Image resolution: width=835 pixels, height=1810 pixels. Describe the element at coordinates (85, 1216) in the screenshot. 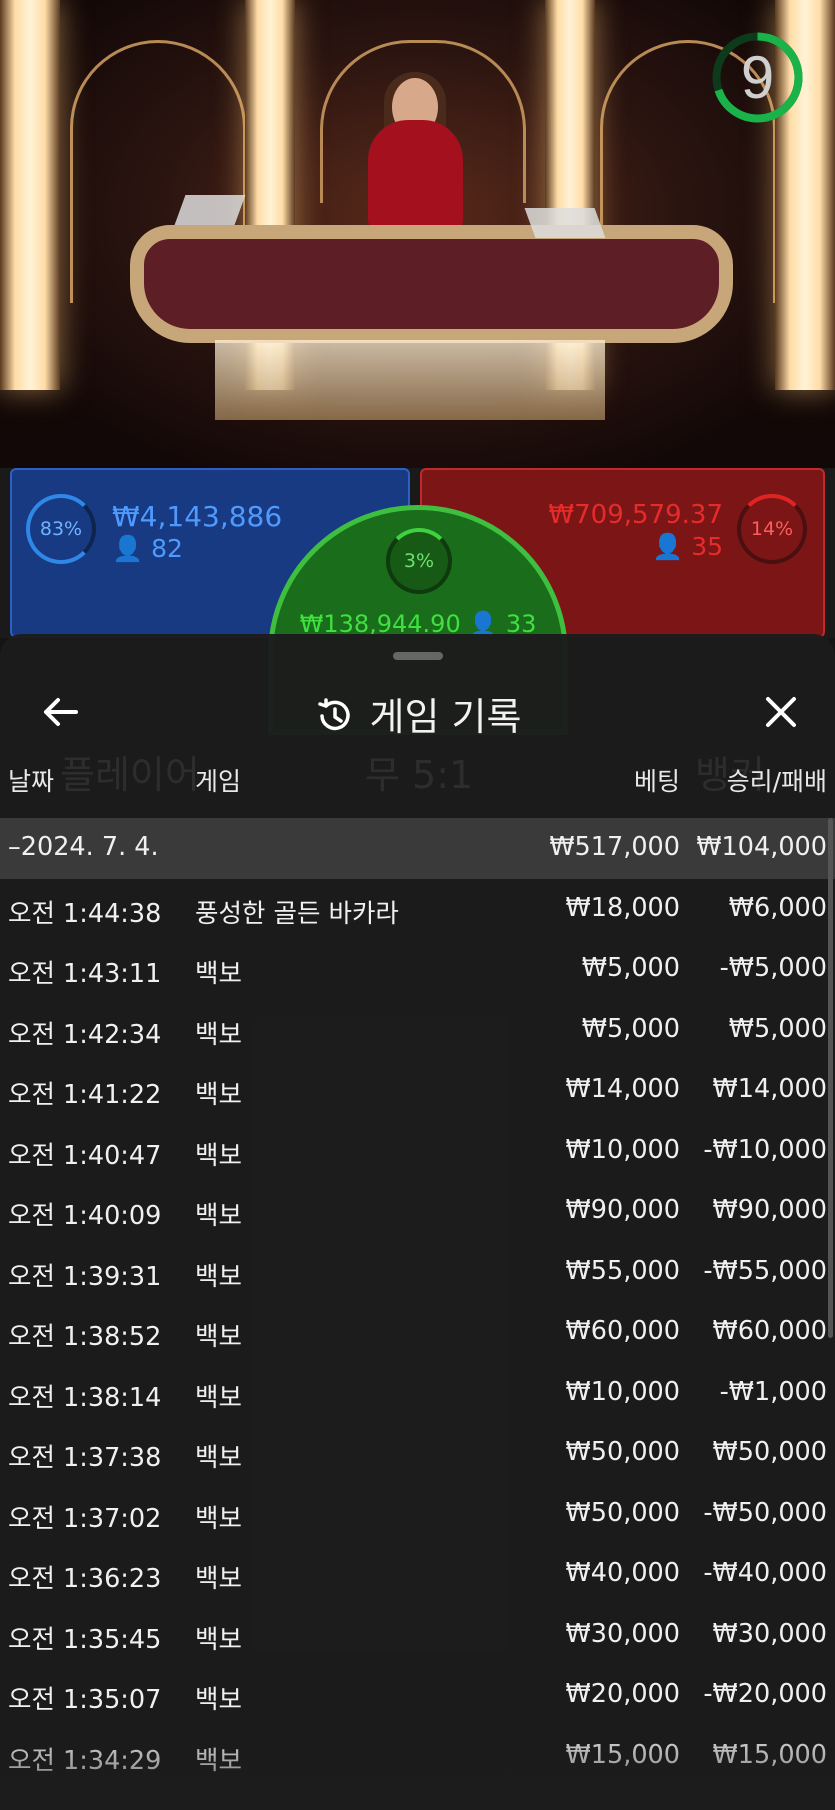

I see `row-time: 오전 1:40:09` at that location.